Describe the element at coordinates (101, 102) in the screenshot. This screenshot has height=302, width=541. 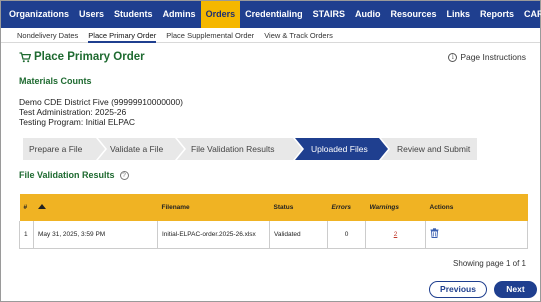
I see `district-name: Demo CDE District Five (99999910000000)` at that location.